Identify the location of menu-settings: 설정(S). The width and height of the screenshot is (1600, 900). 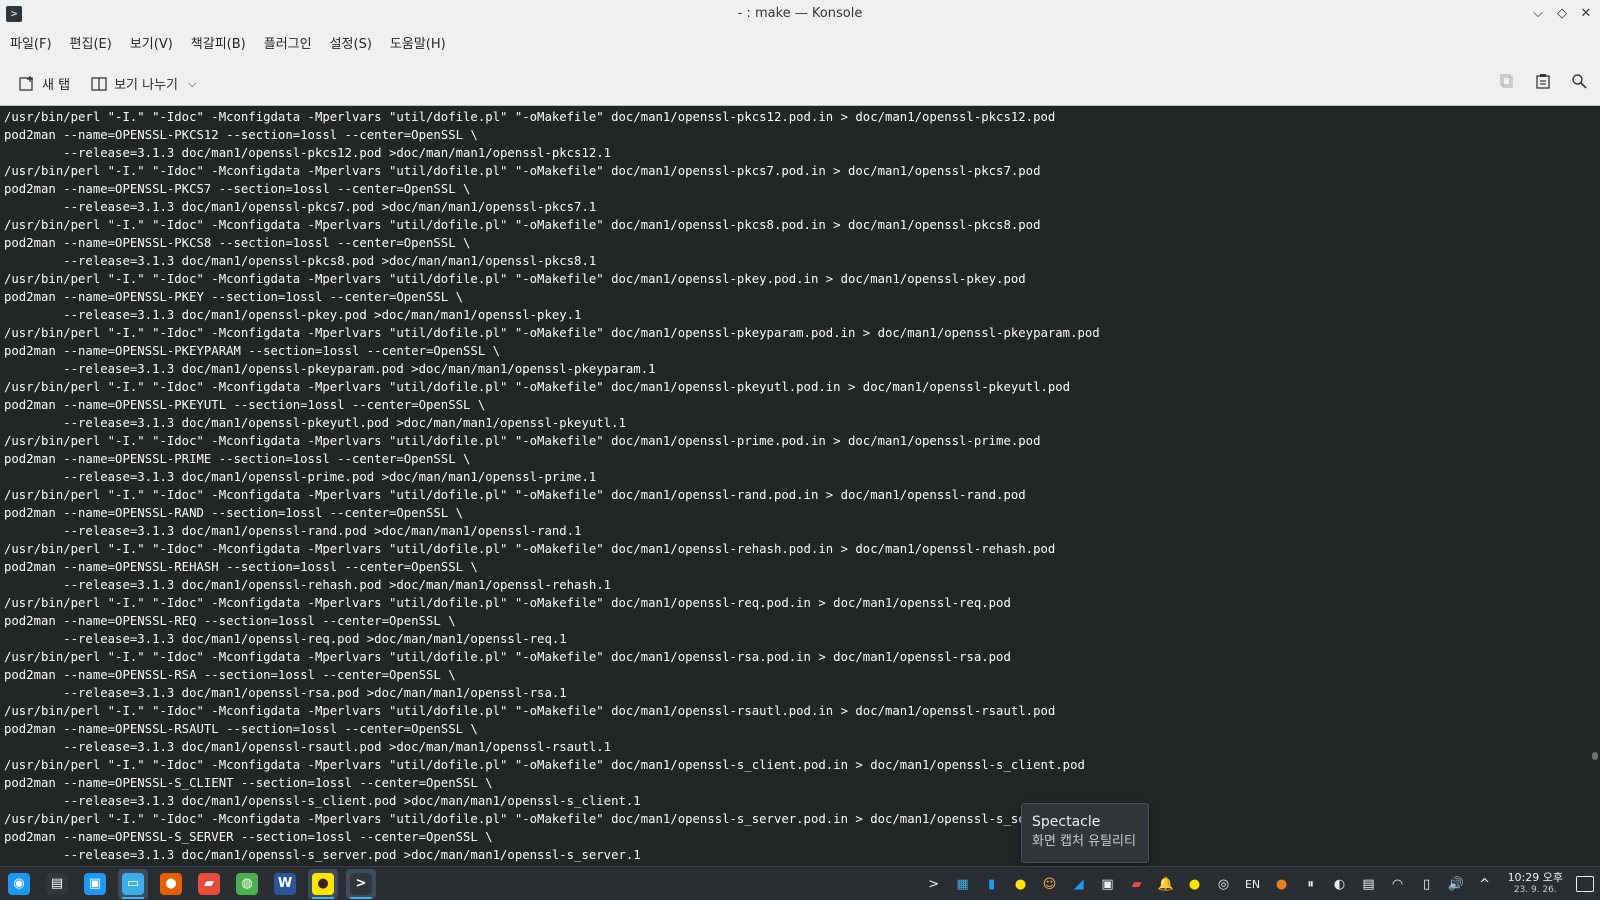
(351, 45).